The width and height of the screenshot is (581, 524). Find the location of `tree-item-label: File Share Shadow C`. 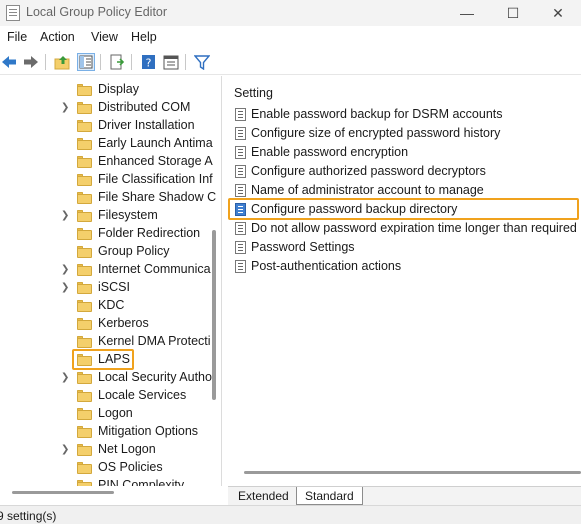

tree-item-label: File Share Shadow C is located at coordinates (157, 197).